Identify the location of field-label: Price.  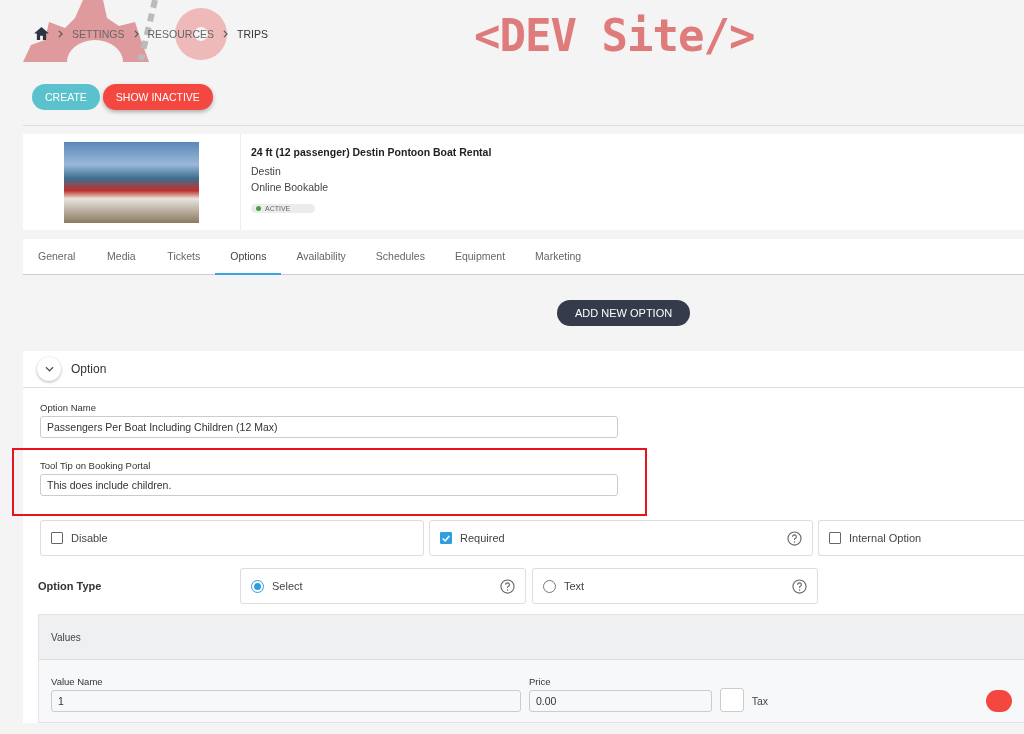
(540, 681).